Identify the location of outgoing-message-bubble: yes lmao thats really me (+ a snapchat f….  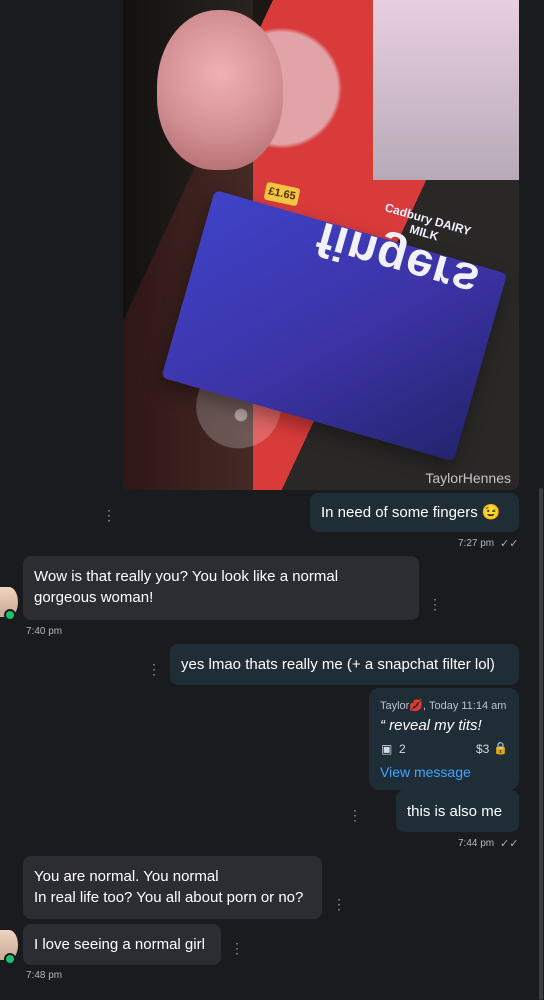
(344, 664).